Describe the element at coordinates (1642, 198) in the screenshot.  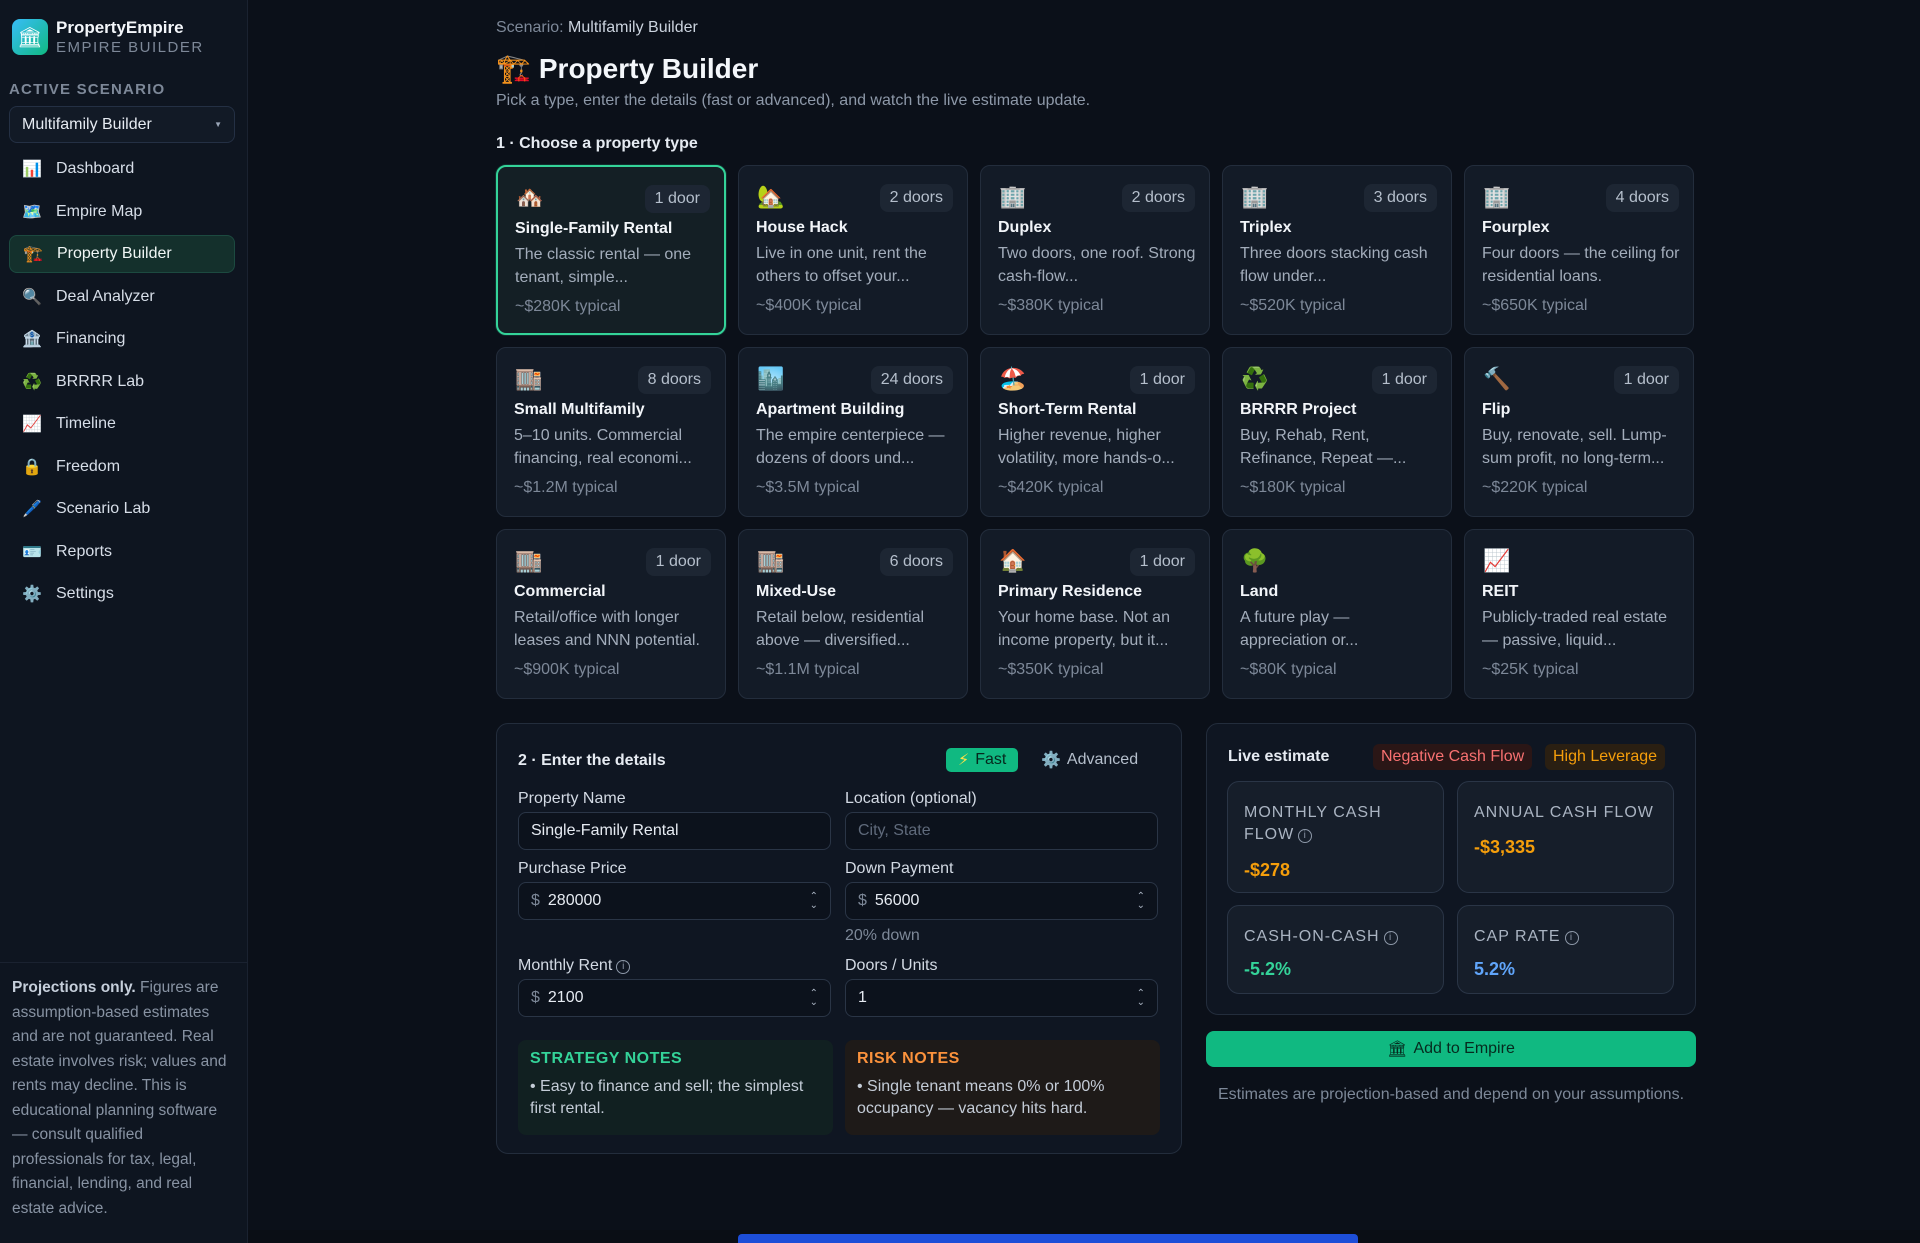
I see `door-count-badge: 4 doors` at that location.